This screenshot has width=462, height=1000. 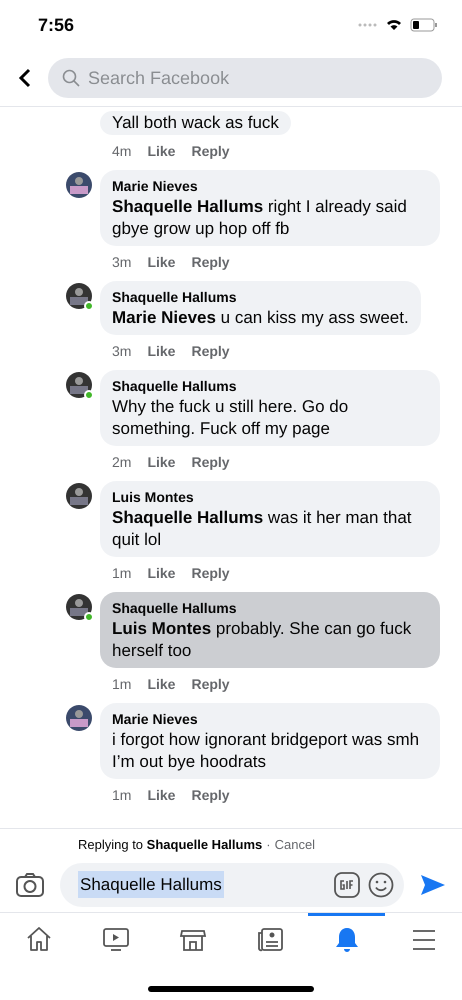 I want to click on comment-text: Why the fuck u still here. Go do something. Fuck off my page, so click(x=231, y=418).